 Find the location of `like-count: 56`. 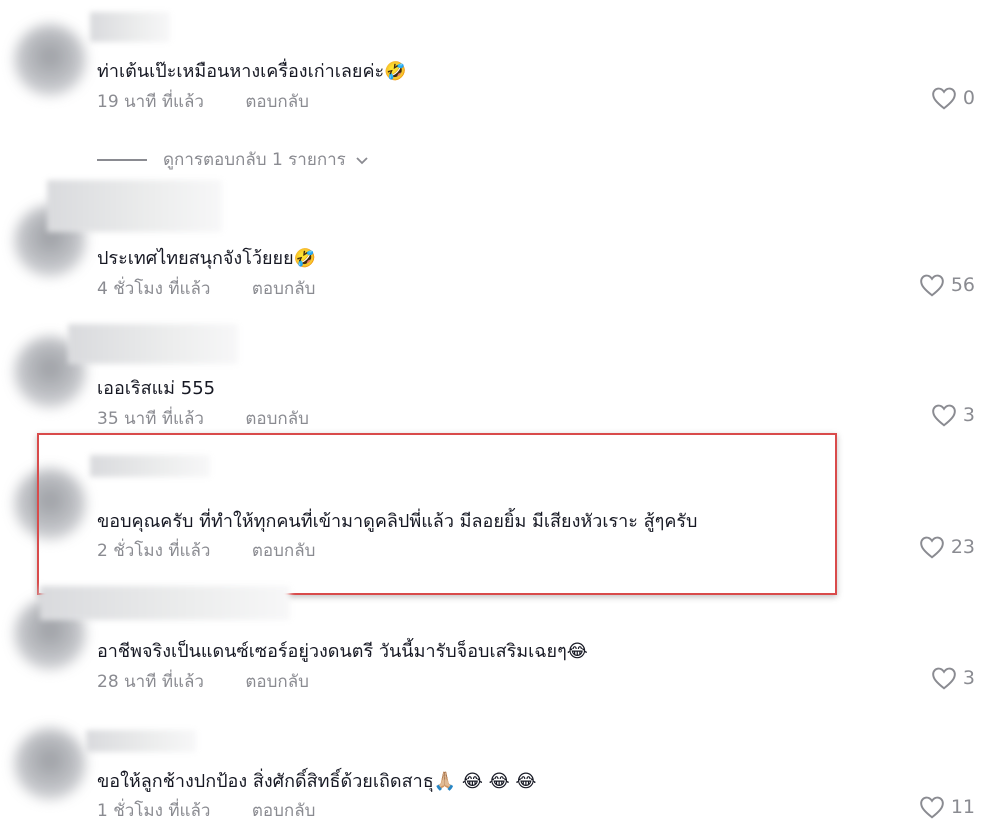

like-count: 56 is located at coordinates (962, 285).